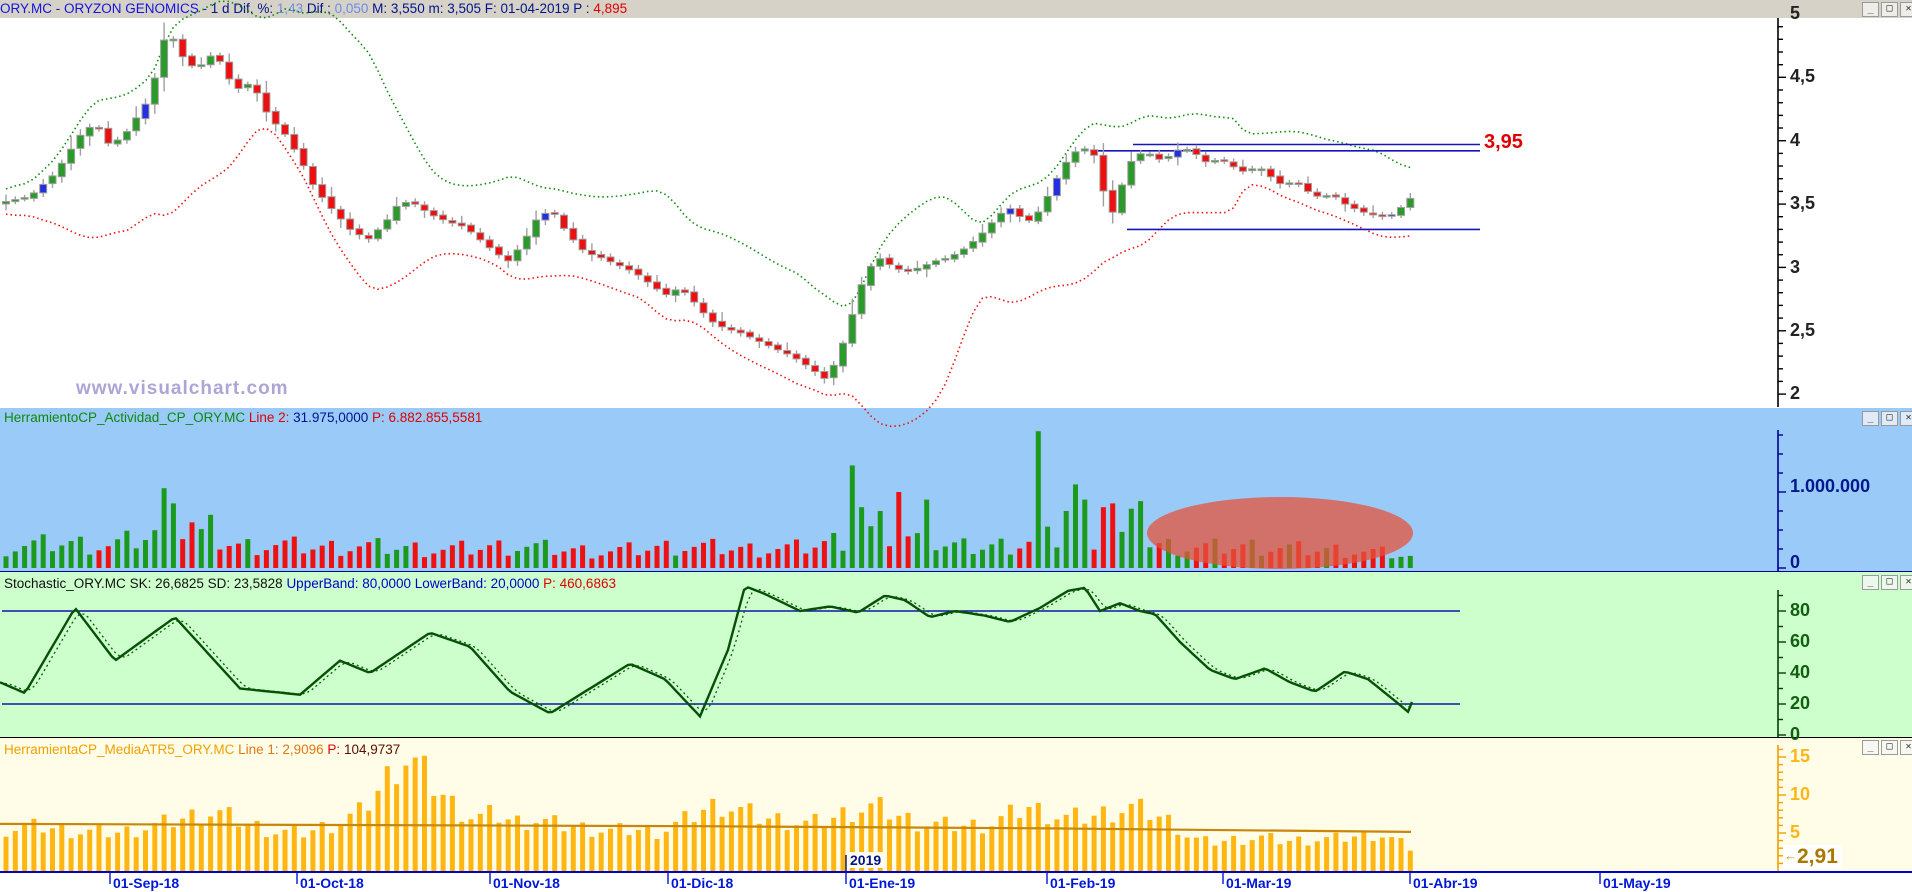  I want to click on axis-tick-label: 3, so click(1795, 266).